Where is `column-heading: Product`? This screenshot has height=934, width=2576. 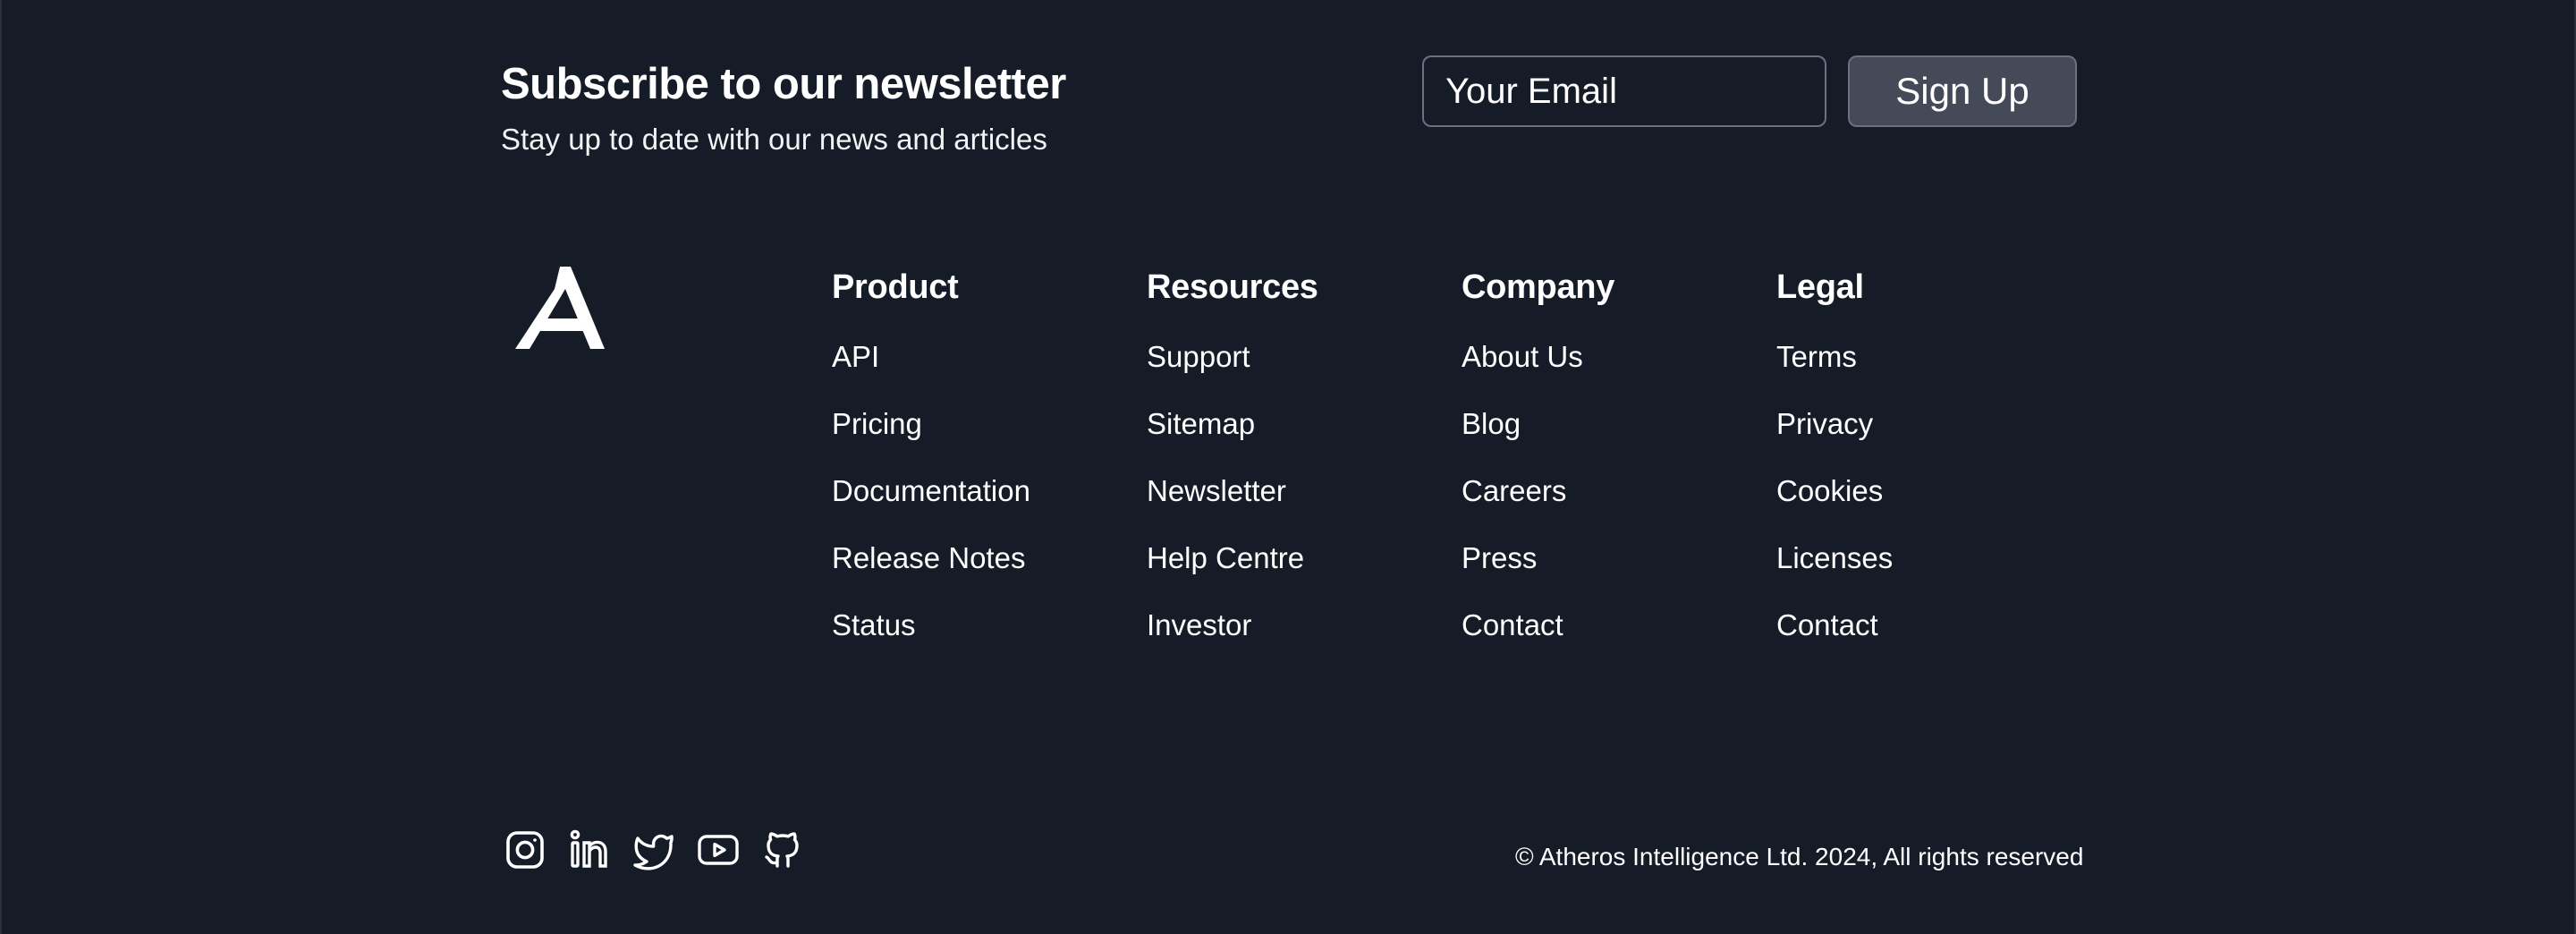 column-heading: Product is located at coordinates (895, 287).